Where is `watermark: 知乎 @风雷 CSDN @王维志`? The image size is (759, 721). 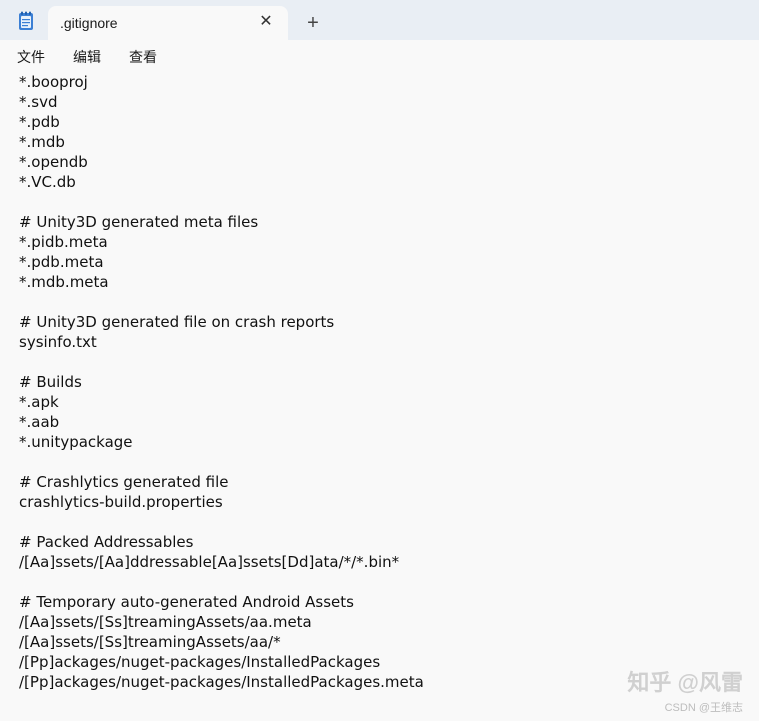
watermark: 知乎 @风雷 CSDN @王维志 is located at coordinates (685, 690).